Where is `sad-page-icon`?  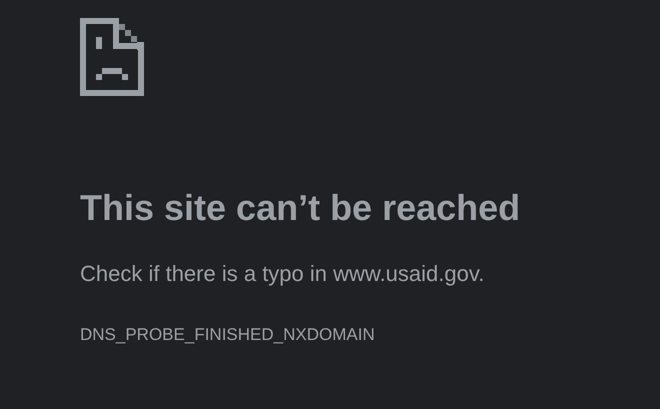
sad-page-icon is located at coordinates (112, 57).